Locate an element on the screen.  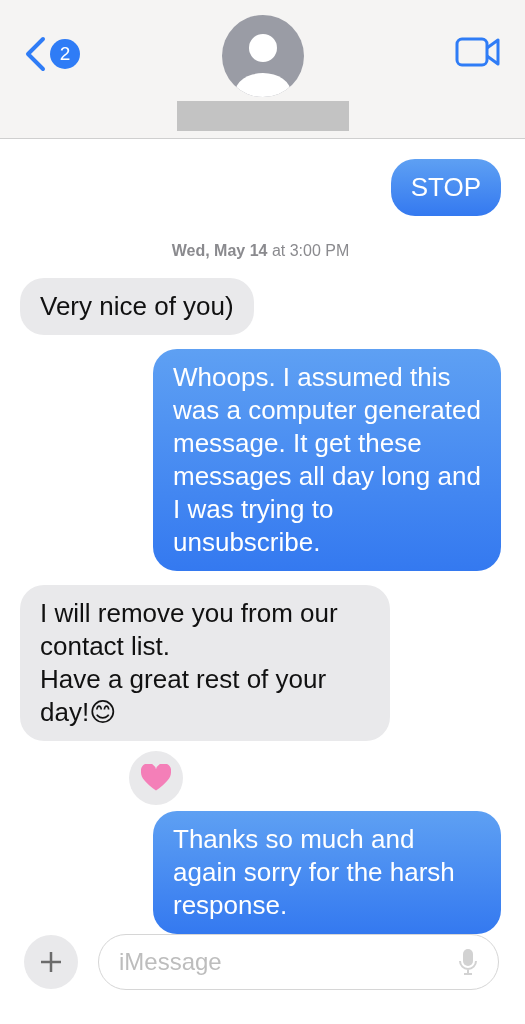
received-message: I will remove you from our contact list. Have a great rest of your day!😊 is located at coordinates (205, 663).